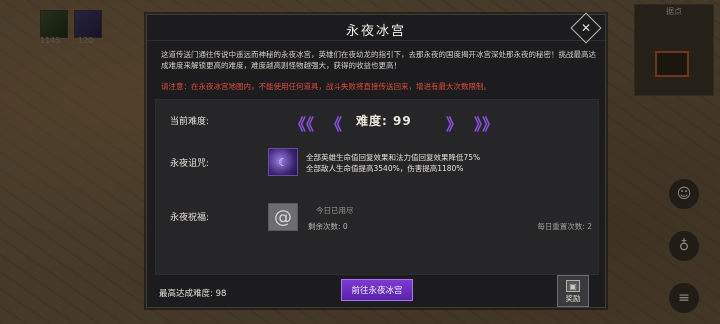 Image resolution: width=720 pixels, height=324 pixels. What do you see at coordinates (486, 123) in the screenshot?
I see `difficulty-increase-fast-button: 》》` at bounding box center [486, 123].